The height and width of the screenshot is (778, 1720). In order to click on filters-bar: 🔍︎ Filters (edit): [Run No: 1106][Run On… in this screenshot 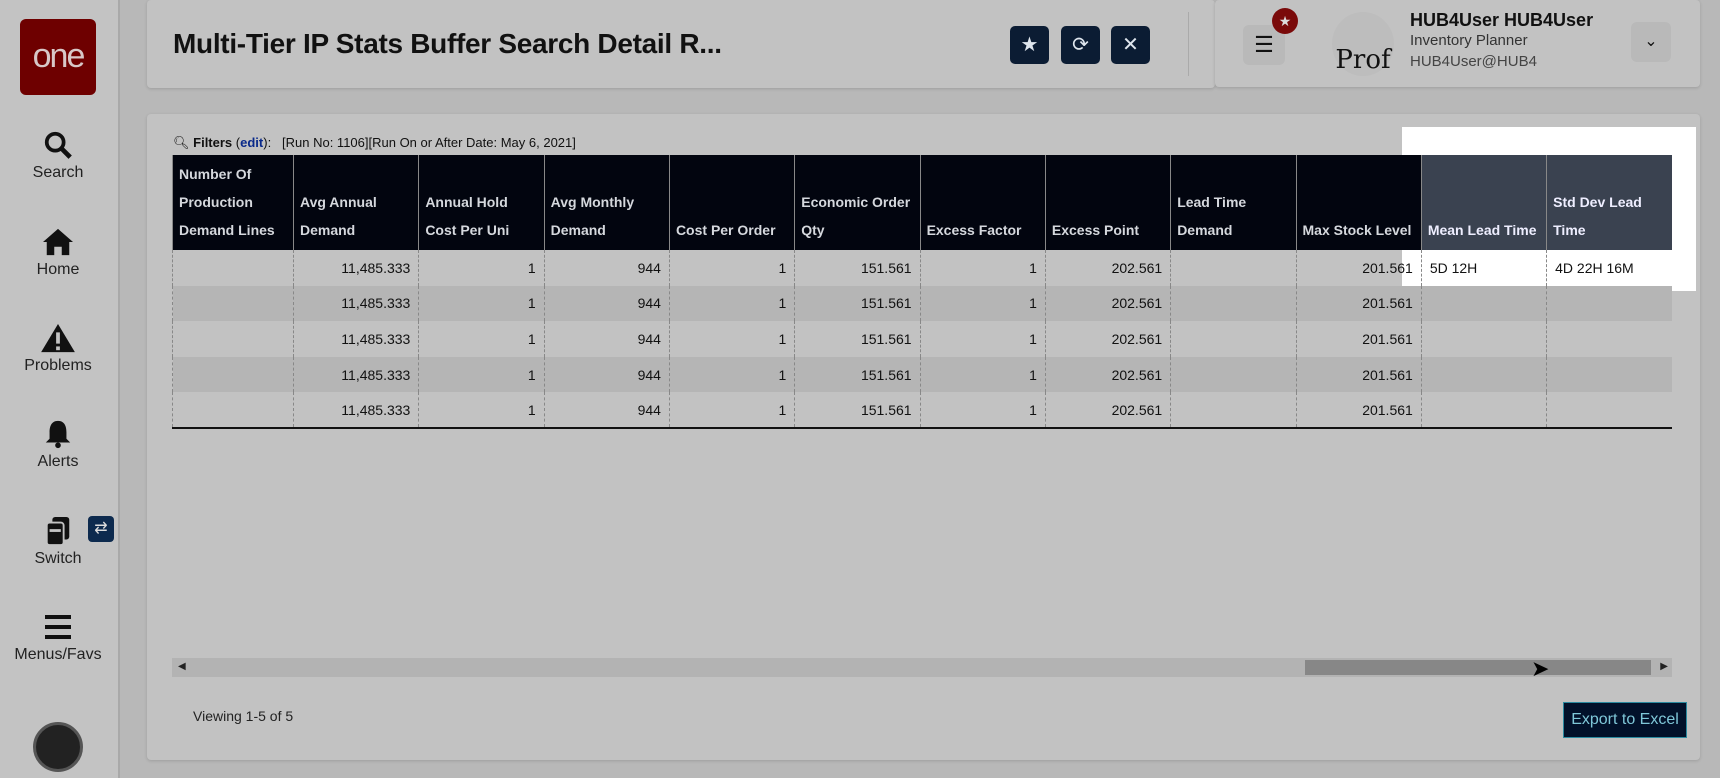, I will do `click(374, 142)`.